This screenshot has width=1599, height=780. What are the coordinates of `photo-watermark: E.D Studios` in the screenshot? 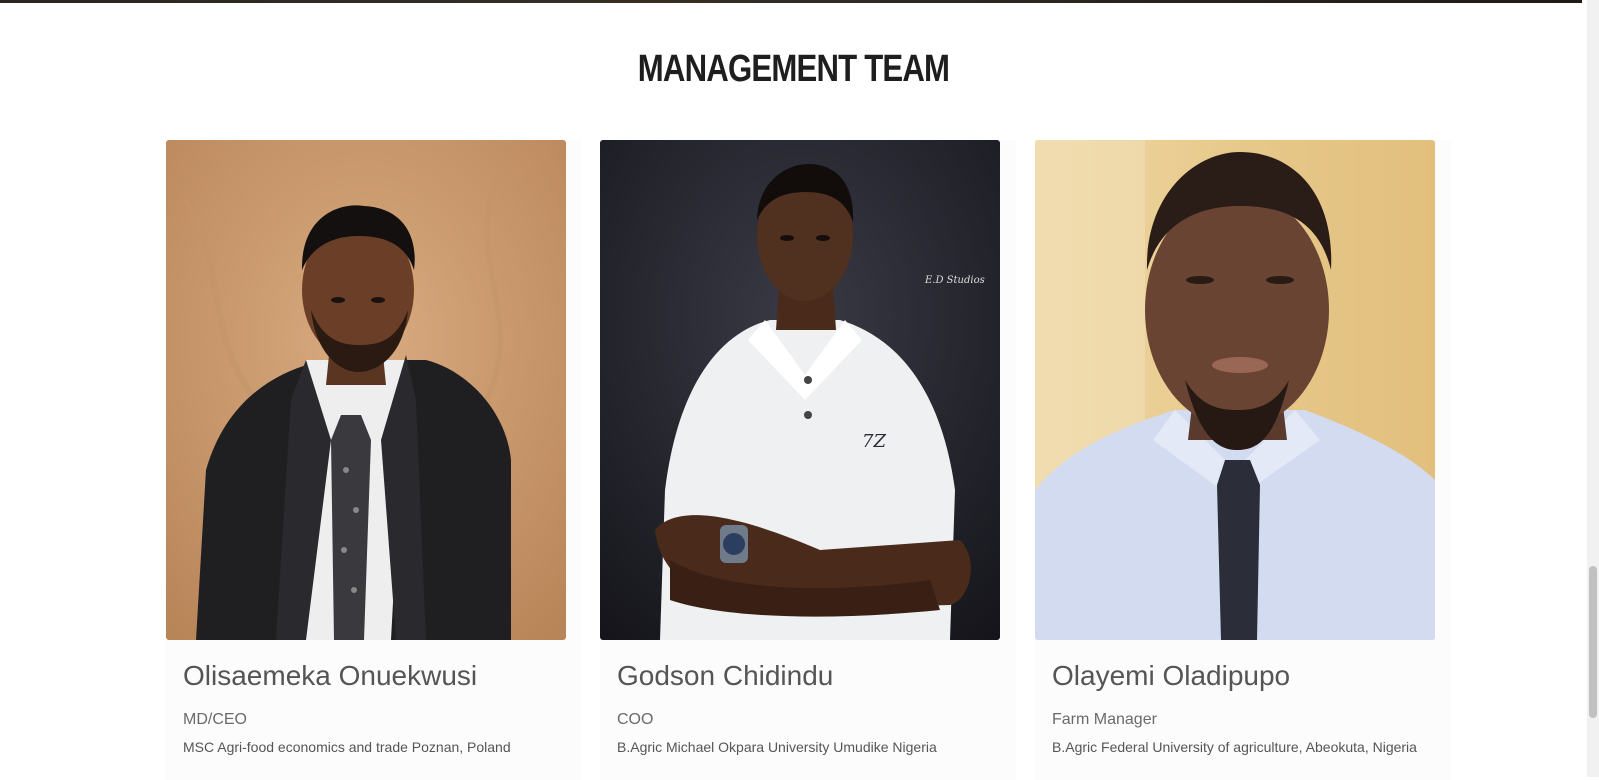 It's located at (954, 280).